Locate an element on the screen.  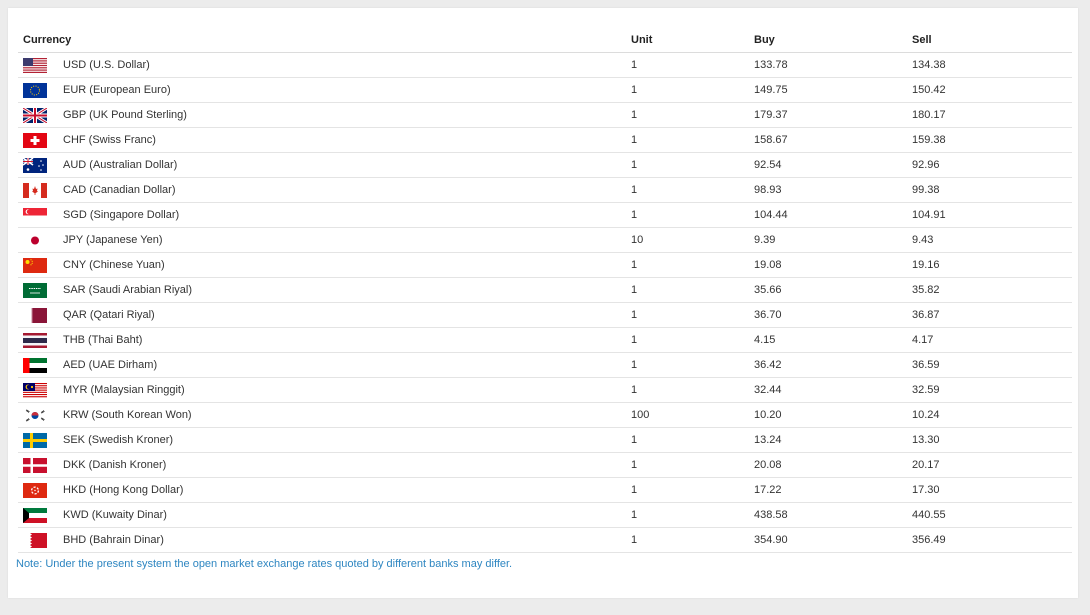
sell-rate: 36.59 is located at coordinates (992, 365).